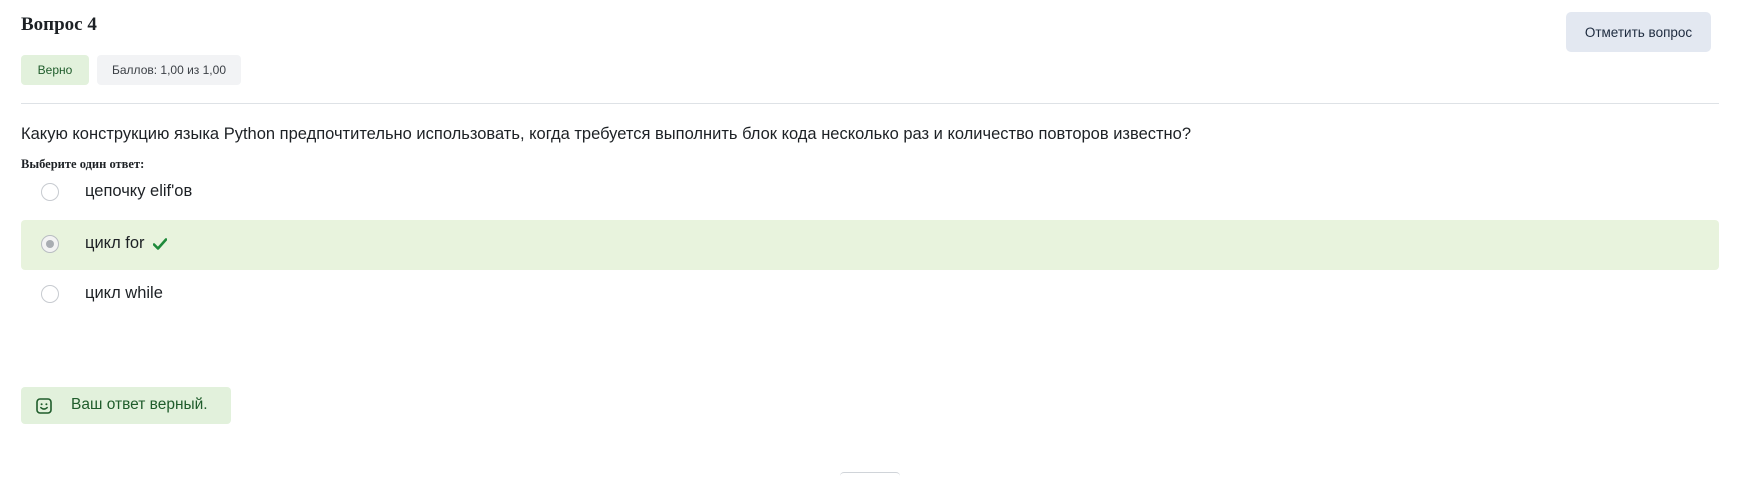 The height and width of the screenshot is (482, 1739). What do you see at coordinates (169, 70) in the screenshot?
I see `score-badge: Баллов: 1,00 из 1,00` at bounding box center [169, 70].